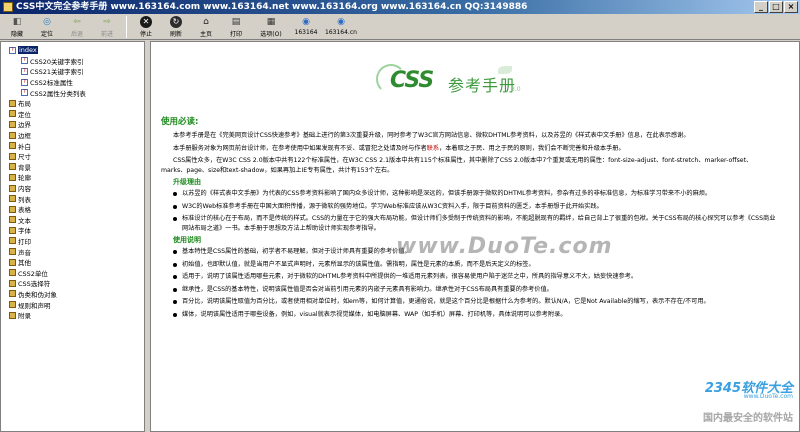 This screenshot has width=800, height=432. Describe the element at coordinates (146, 27) in the screenshot. I see `stop-button: ✕ 停止` at that location.